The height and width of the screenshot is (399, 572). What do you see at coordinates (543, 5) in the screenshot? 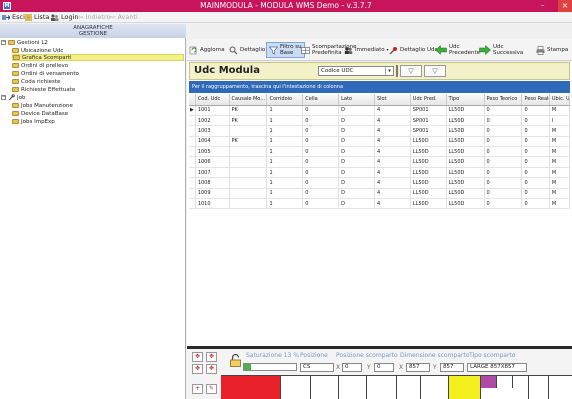
I see `minimize-button: –` at bounding box center [543, 5].